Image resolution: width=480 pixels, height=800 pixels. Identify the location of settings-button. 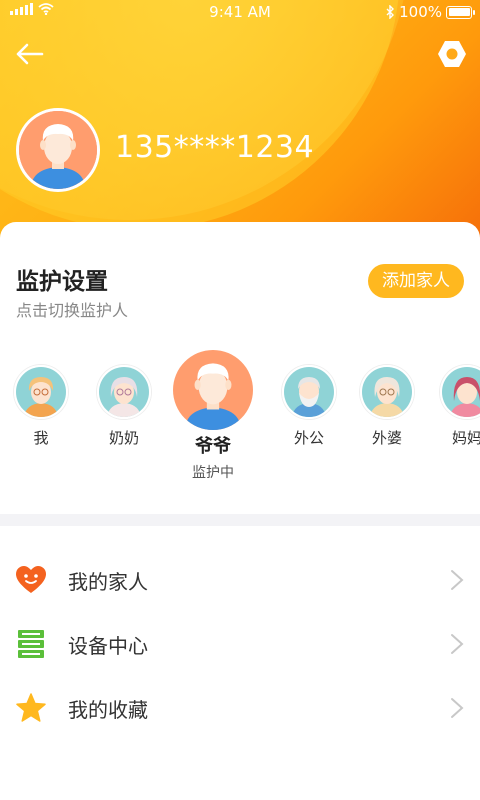
(452, 54).